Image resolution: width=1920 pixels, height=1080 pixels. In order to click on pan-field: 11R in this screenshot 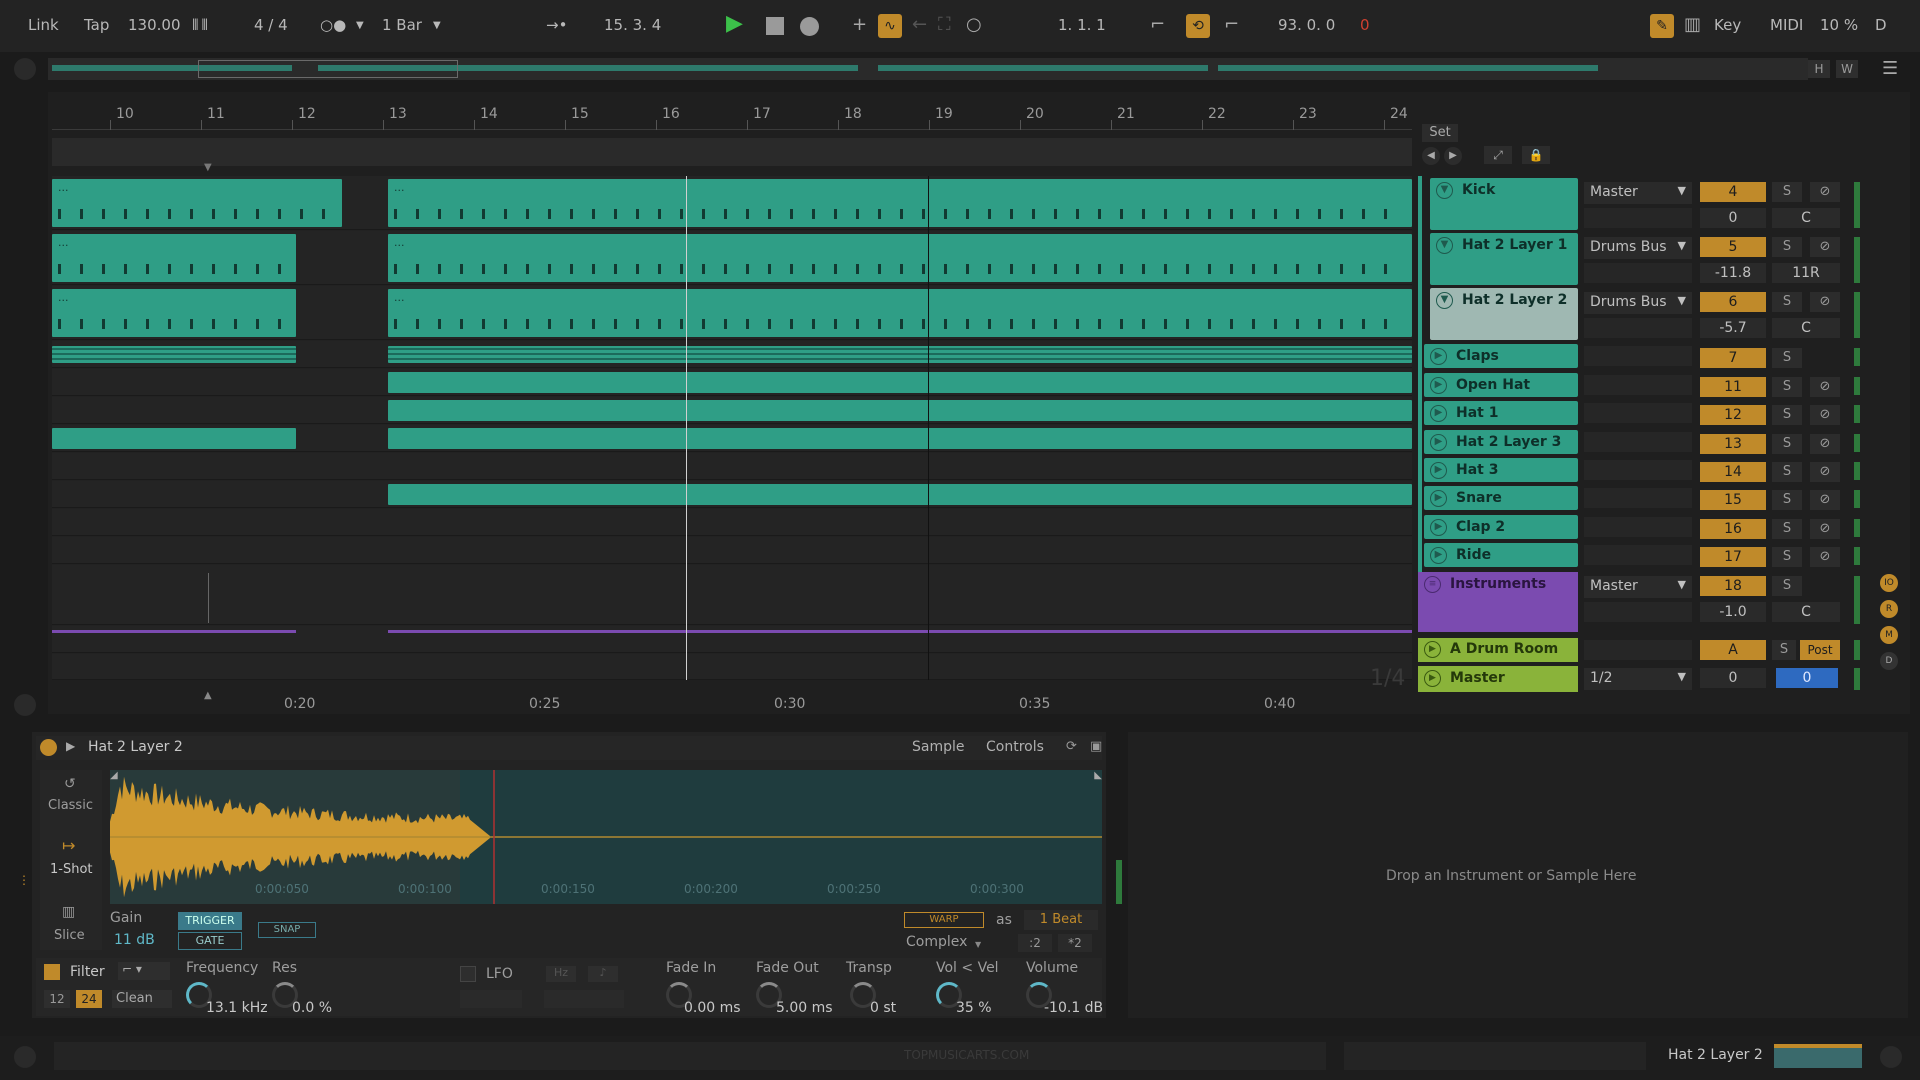, I will do `click(1806, 273)`.